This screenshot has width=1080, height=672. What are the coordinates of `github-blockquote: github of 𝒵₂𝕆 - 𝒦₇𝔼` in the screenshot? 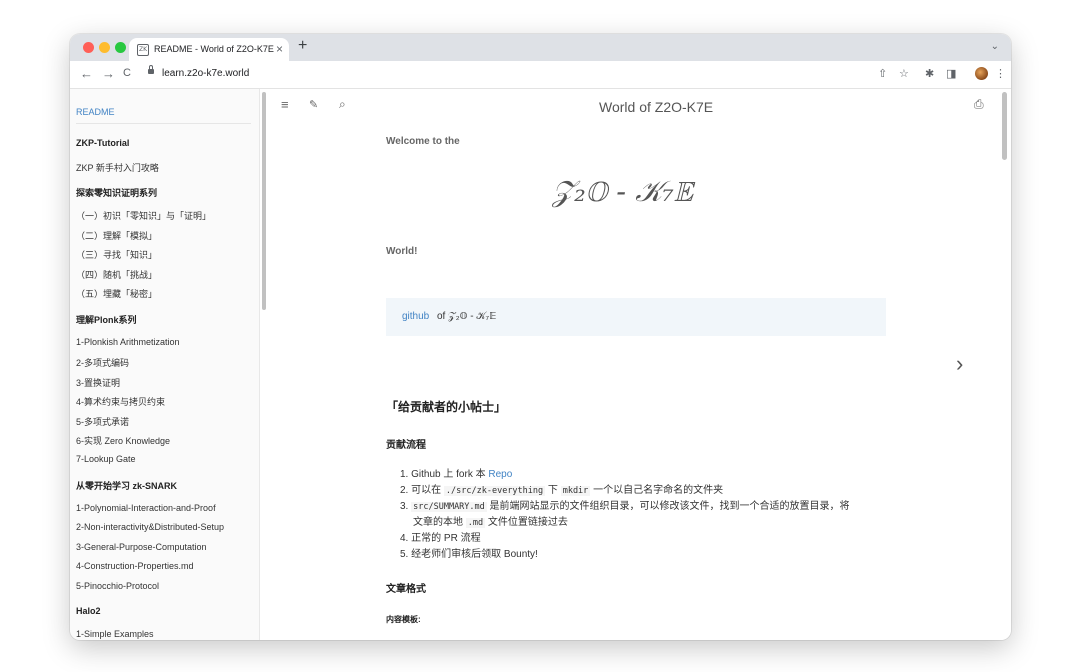 It's located at (636, 317).